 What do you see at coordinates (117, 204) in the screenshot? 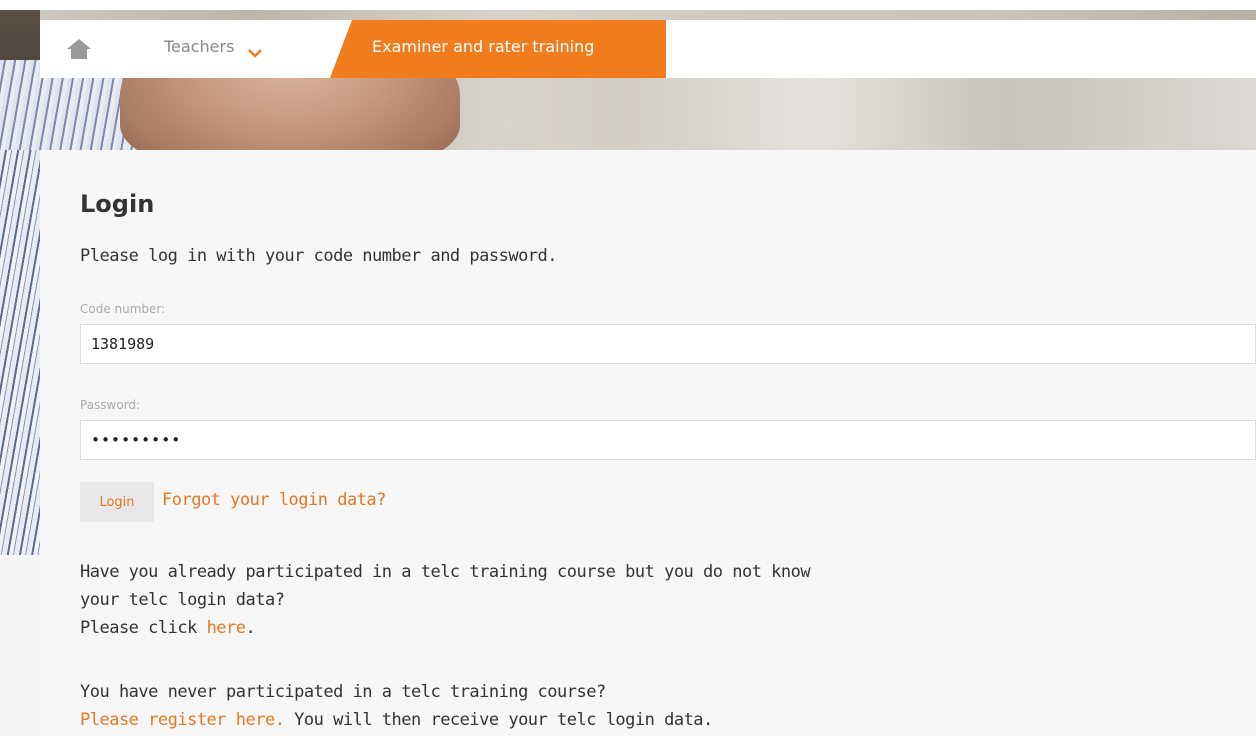
I see `page-title: Login` at bounding box center [117, 204].